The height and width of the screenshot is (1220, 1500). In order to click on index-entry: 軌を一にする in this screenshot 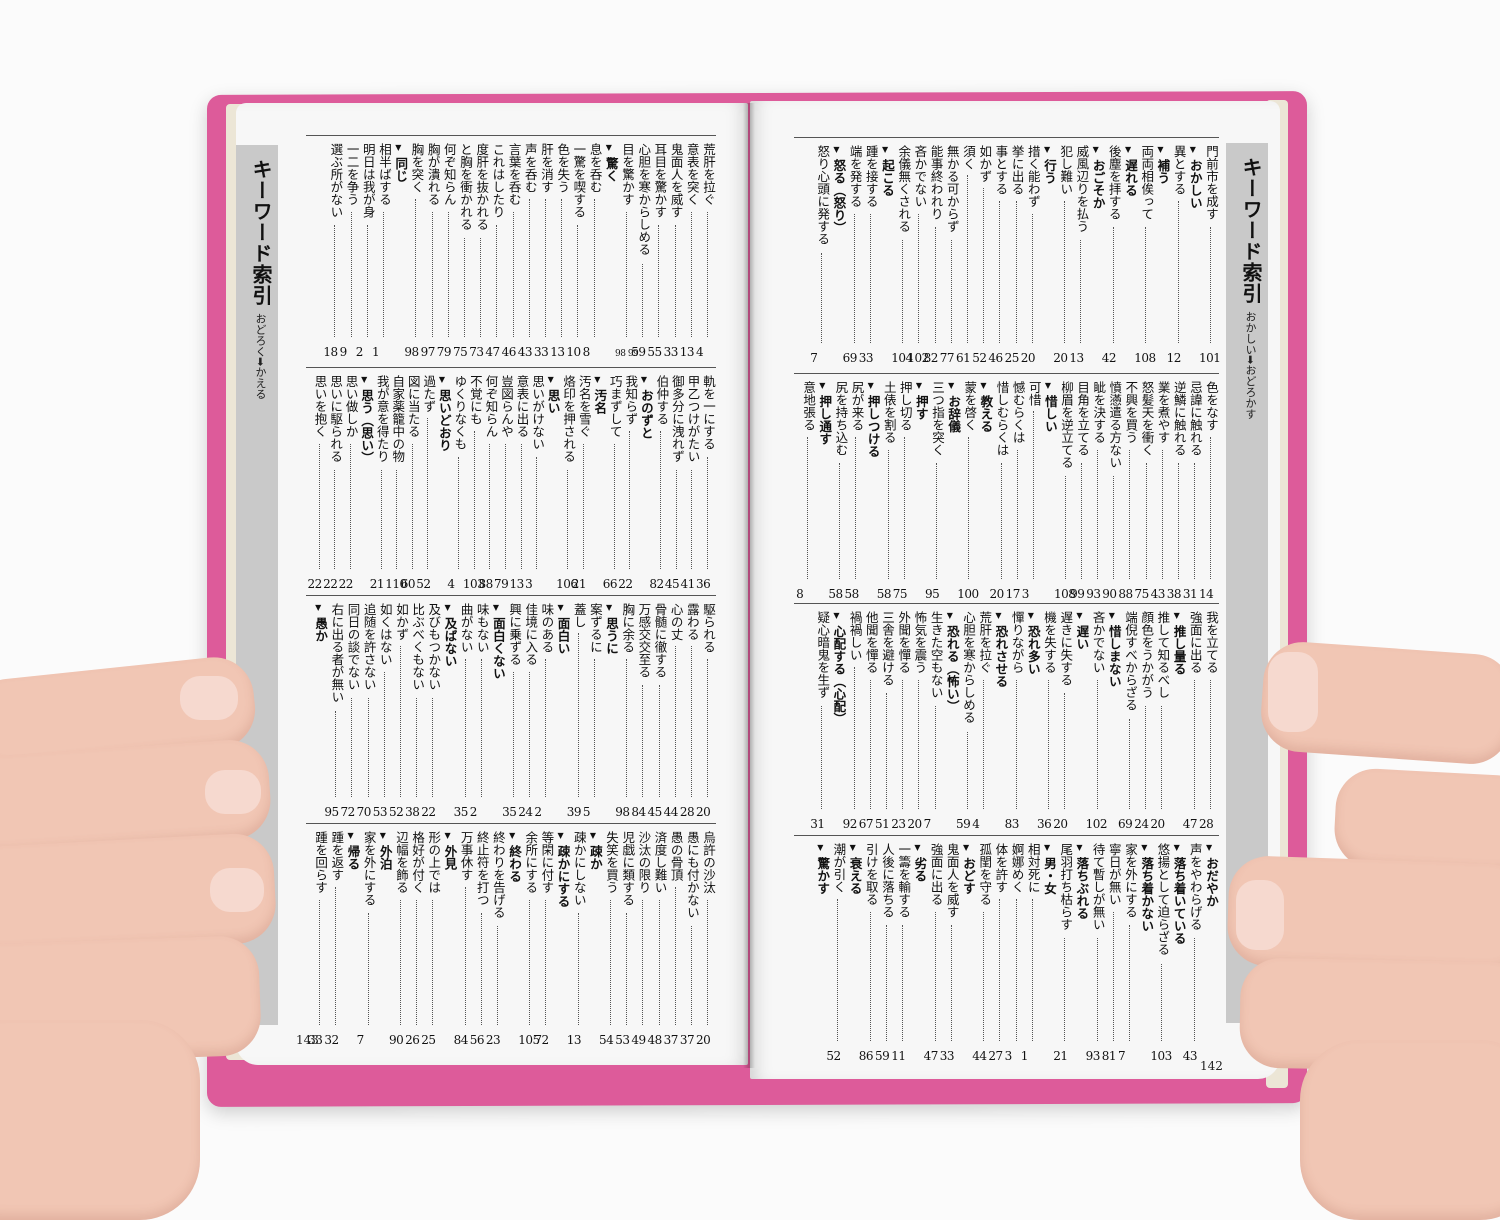, I will do `click(708, 484)`.